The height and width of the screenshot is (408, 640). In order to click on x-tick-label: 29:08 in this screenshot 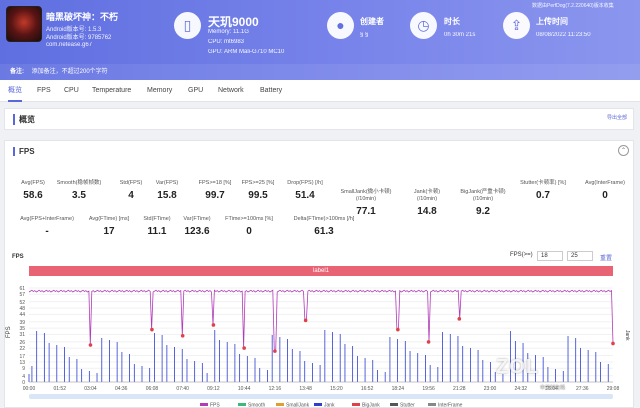, I will do `click(613, 389)`.